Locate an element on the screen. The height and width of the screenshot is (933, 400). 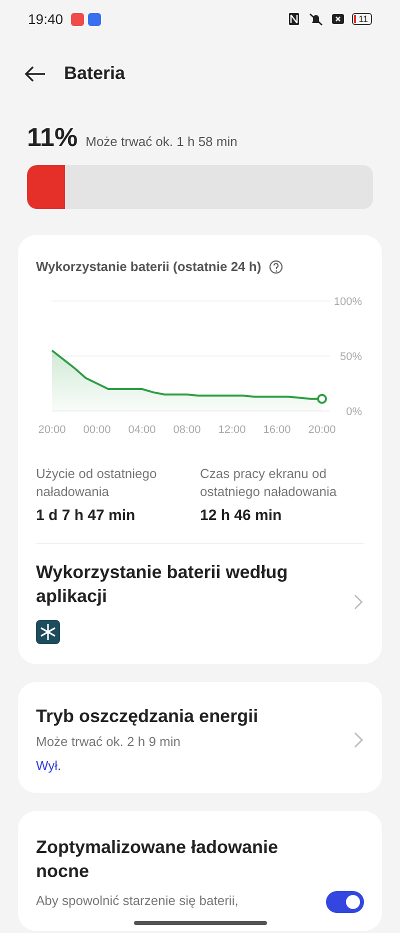
x-tick-label: 04:00 is located at coordinates (142, 429).